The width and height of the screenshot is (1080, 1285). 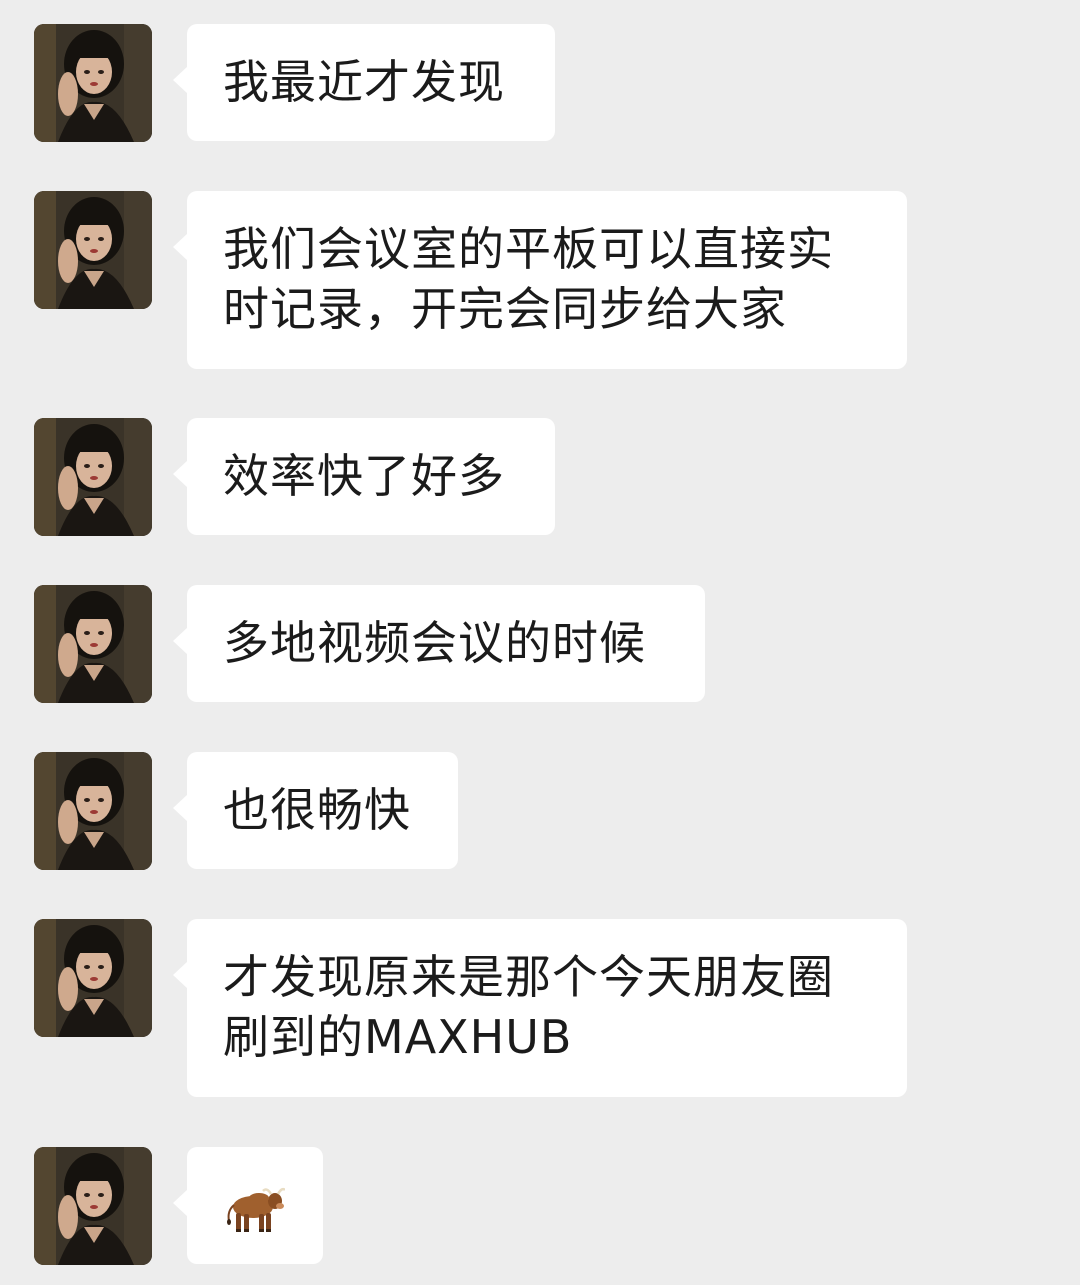 I want to click on message-bubble, so click(x=248, y=1205).